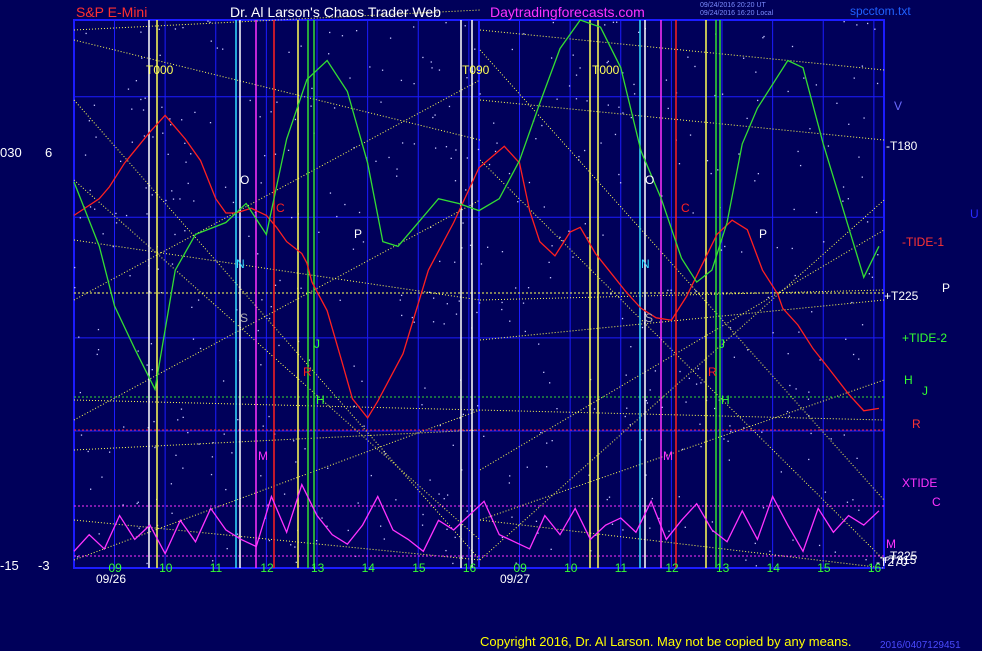 The width and height of the screenshot is (982, 651). I want to click on right-label: C, so click(936, 502).